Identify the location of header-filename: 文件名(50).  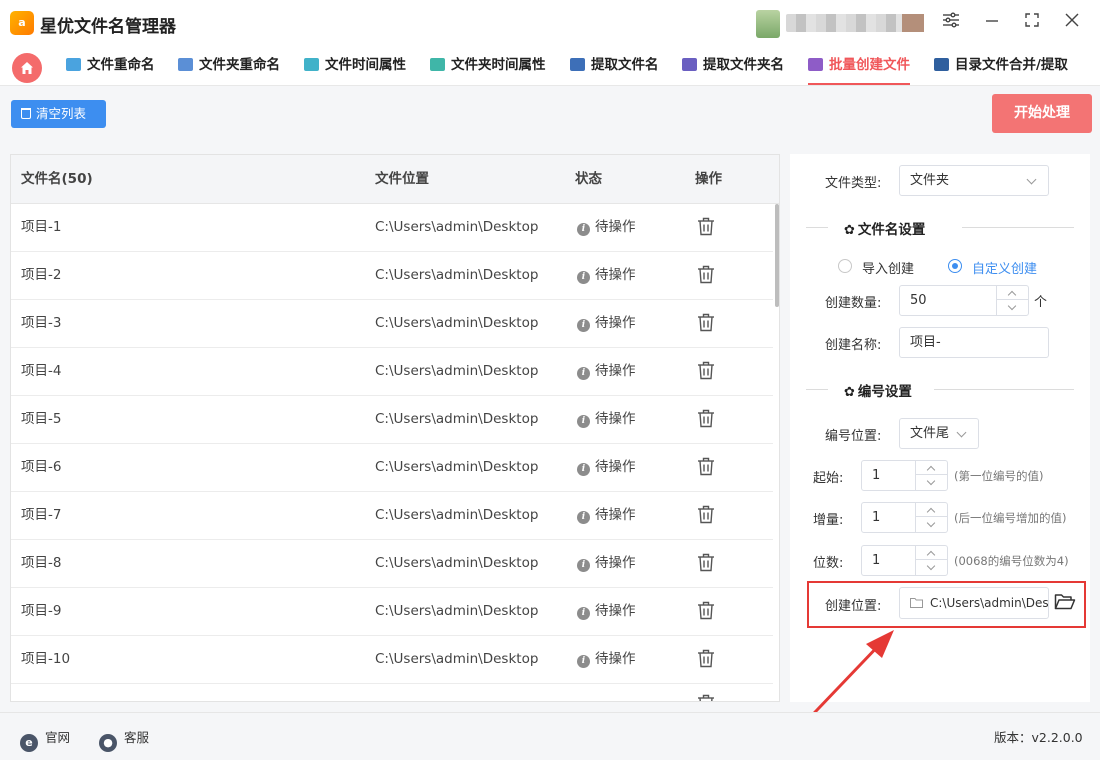
(57, 179).